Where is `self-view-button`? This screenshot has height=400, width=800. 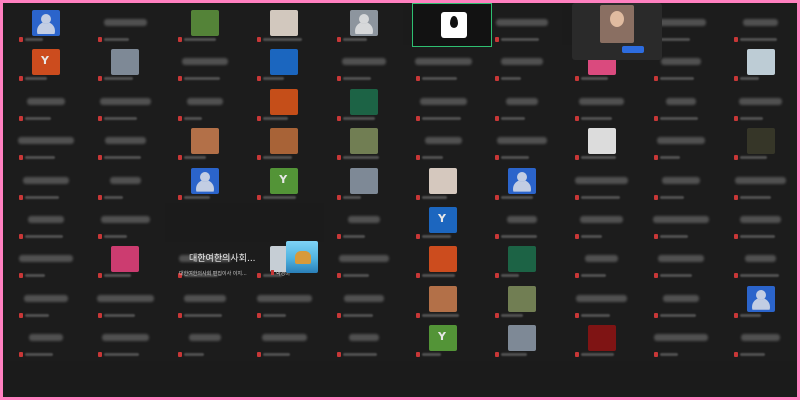
self-view-button is located at coordinates (633, 49).